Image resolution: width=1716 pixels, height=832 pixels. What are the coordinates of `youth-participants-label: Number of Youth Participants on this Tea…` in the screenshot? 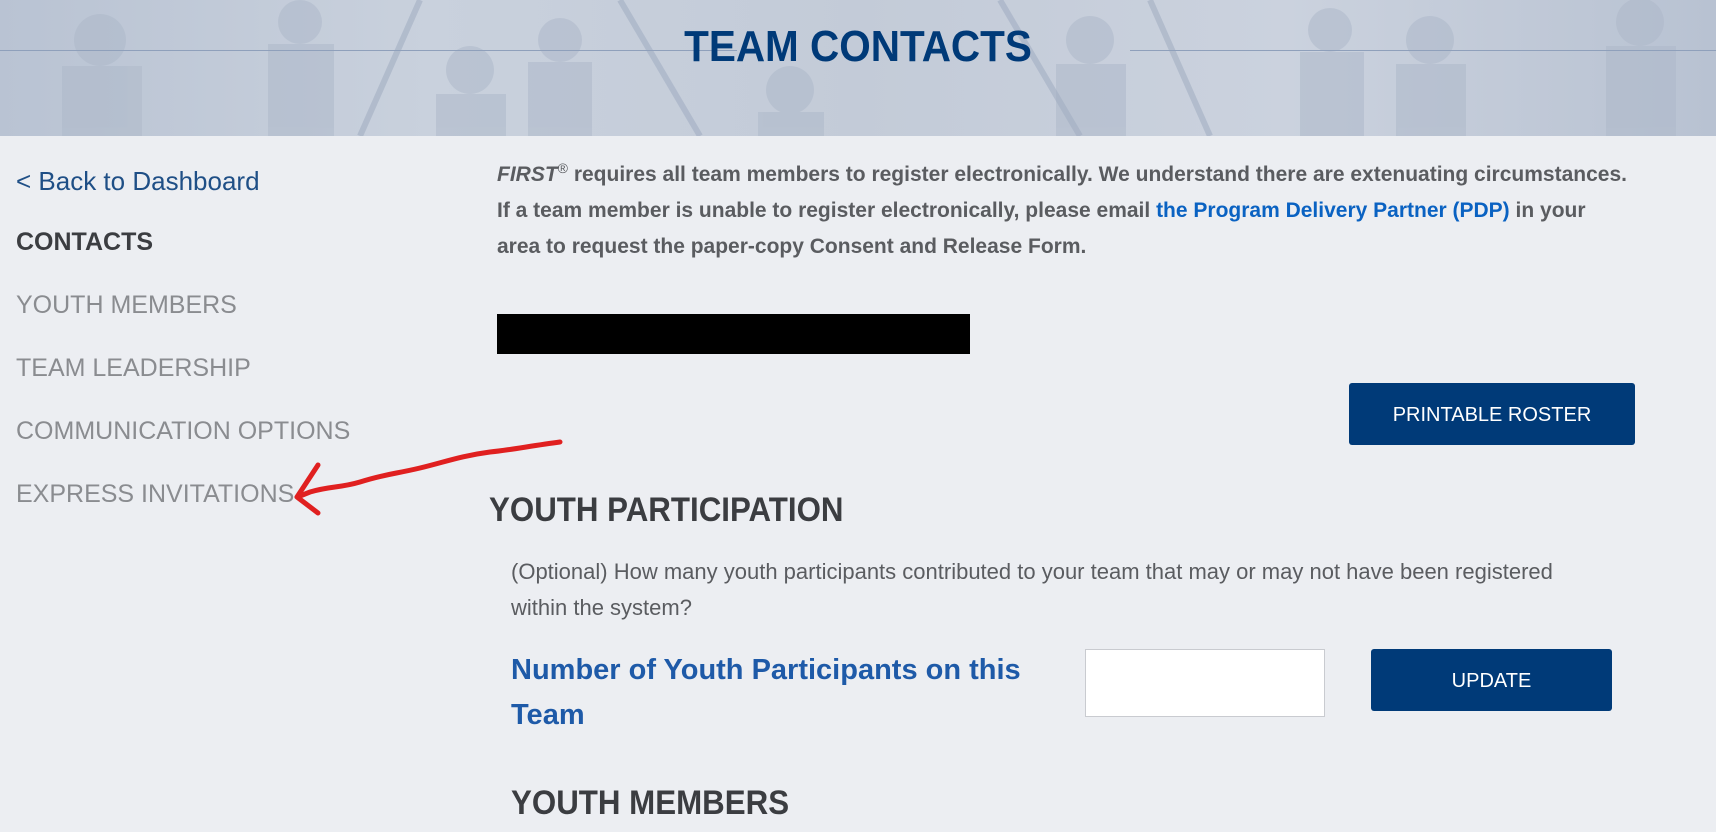 It's located at (766, 692).